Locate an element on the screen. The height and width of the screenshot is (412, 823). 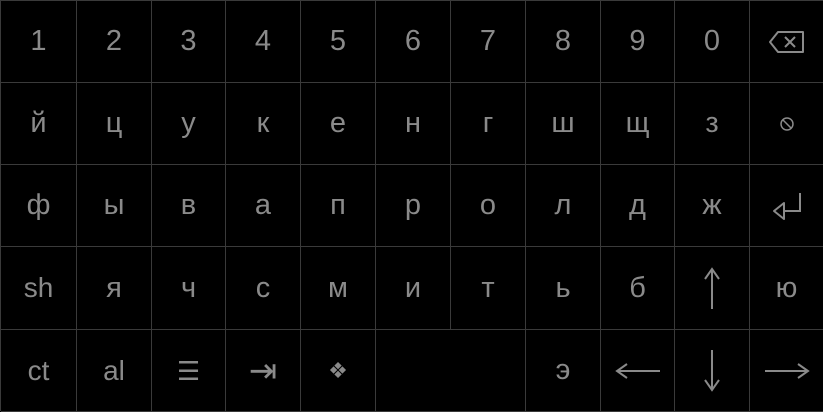
key-label: ct is located at coordinates (38, 370).